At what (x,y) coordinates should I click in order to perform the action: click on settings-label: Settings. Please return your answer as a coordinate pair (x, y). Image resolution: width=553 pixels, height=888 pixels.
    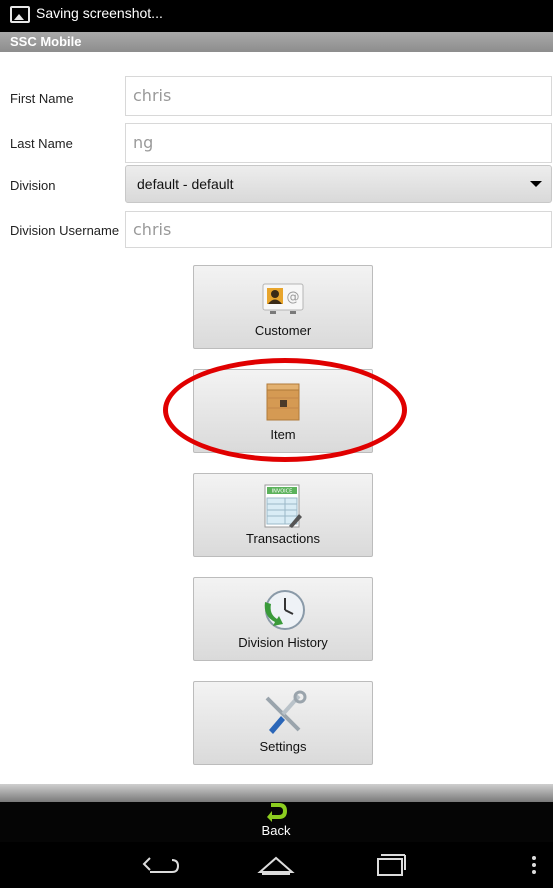
    Looking at the image, I should click on (283, 746).